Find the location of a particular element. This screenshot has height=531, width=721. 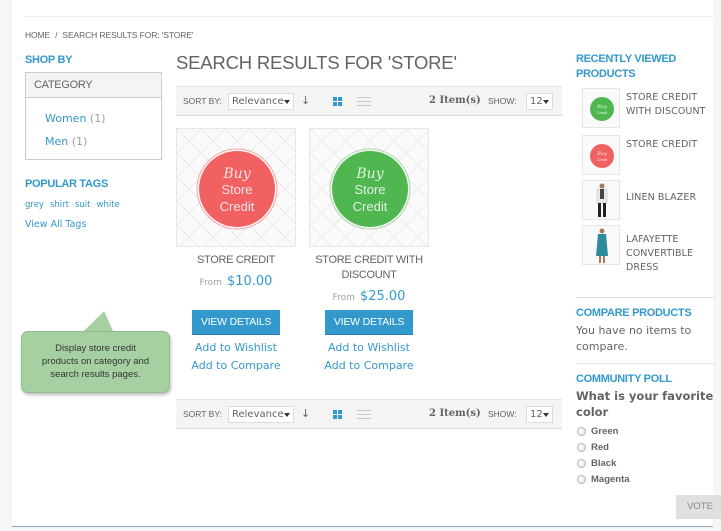

price-box: From $25.00 is located at coordinates (369, 294).